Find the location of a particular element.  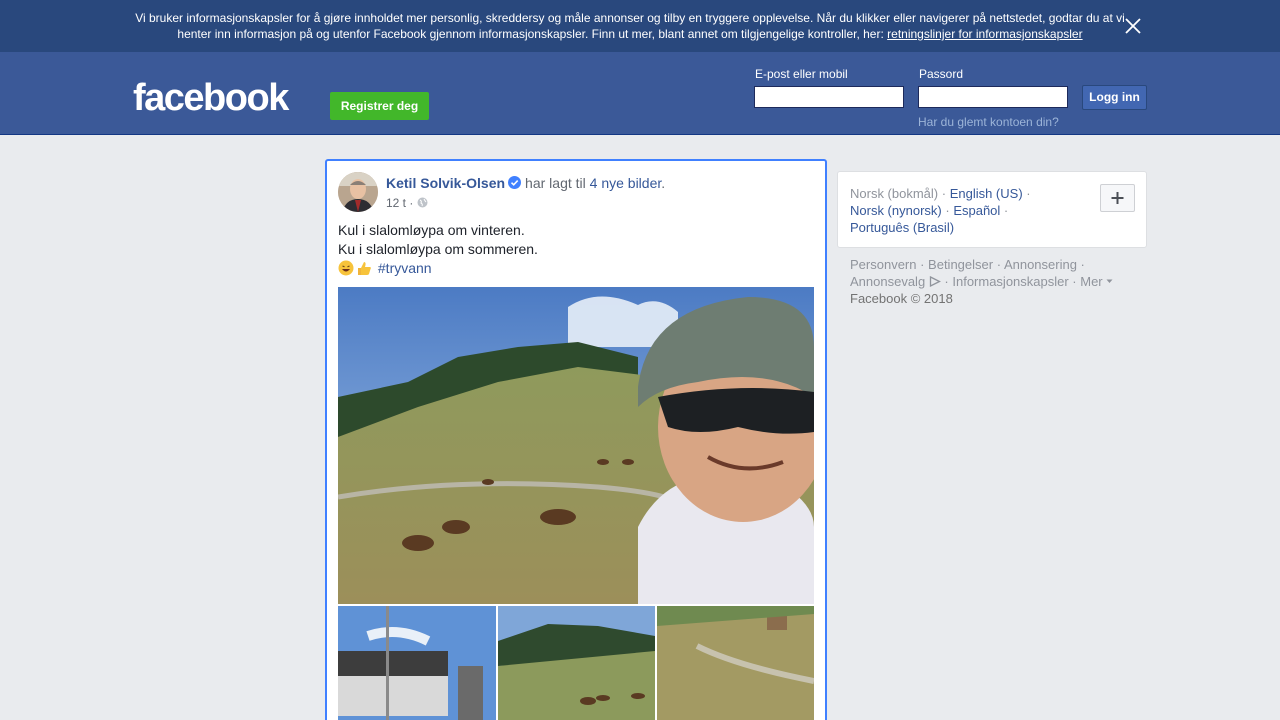

action-suffix: . is located at coordinates (663, 183).